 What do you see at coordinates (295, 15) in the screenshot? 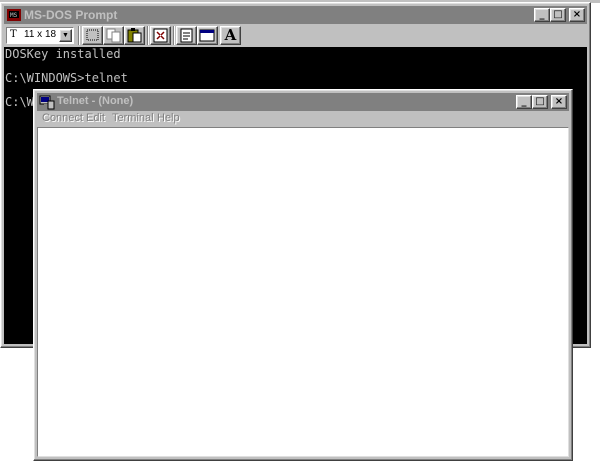
I see `dos-titlebar: MS MS-DOS Prompt _ □ ×` at bounding box center [295, 15].